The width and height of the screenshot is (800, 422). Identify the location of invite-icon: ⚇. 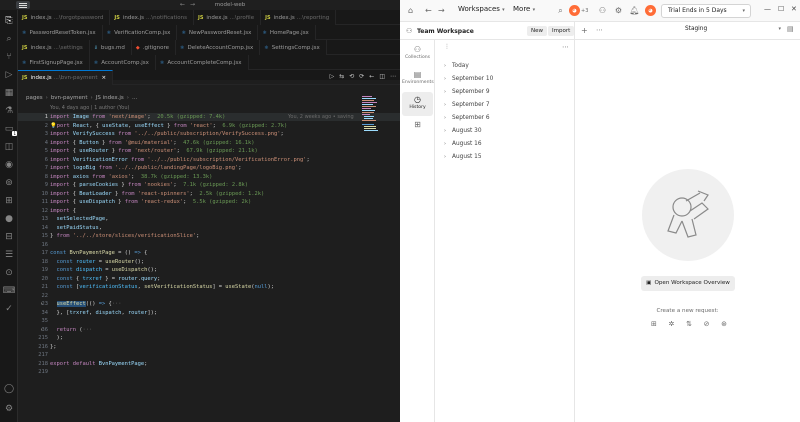
(602, 10).